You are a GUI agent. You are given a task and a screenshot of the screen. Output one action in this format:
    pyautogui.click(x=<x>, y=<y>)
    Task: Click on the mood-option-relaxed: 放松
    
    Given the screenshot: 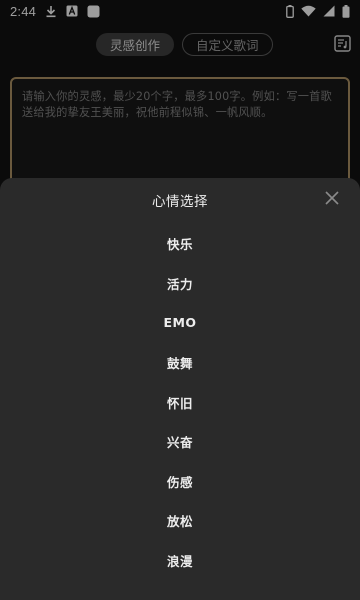 What is the action you would take?
    pyautogui.click(x=180, y=521)
    